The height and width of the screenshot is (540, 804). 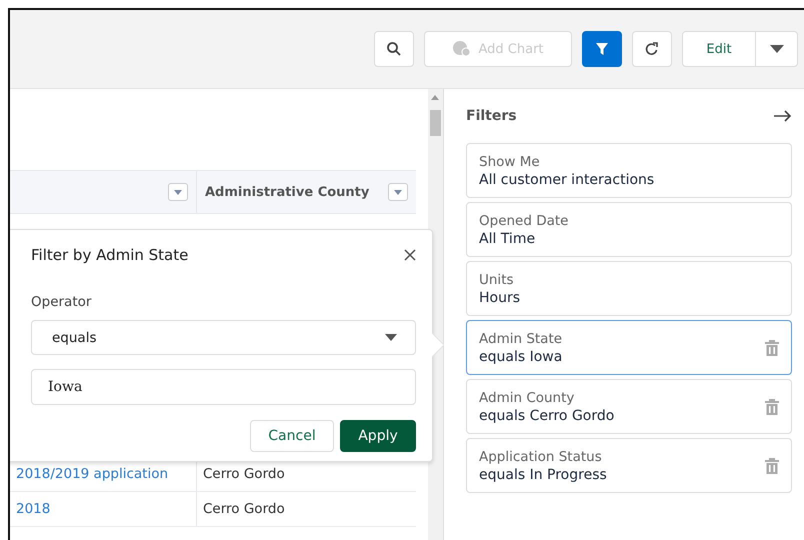 What do you see at coordinates (435, 97) in the screenshot?
I see `scroll-up-icon` at bounding box center [435, 97].